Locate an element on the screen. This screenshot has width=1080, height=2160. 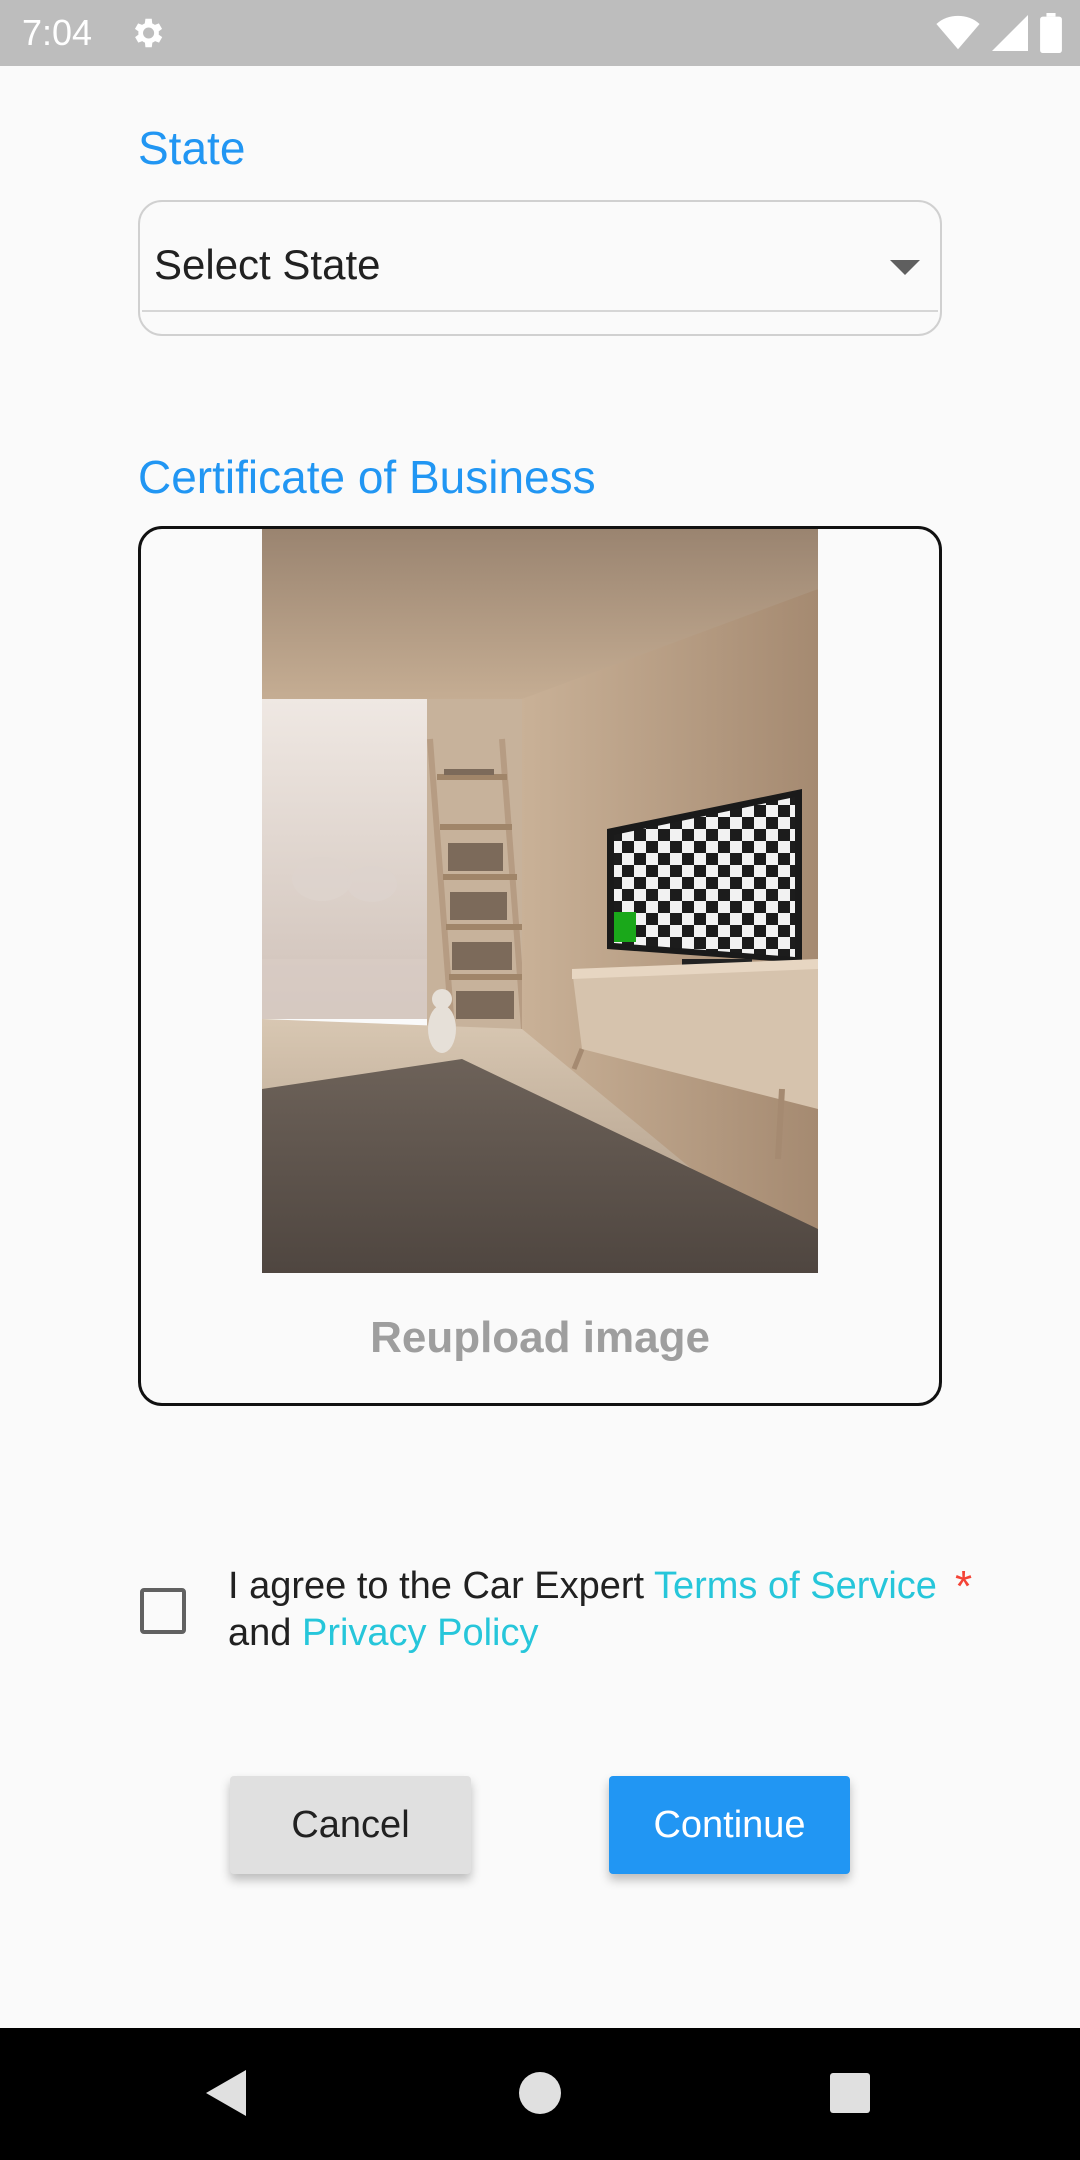
dropdown-arrow-icon is located at coordinates (905, 267).